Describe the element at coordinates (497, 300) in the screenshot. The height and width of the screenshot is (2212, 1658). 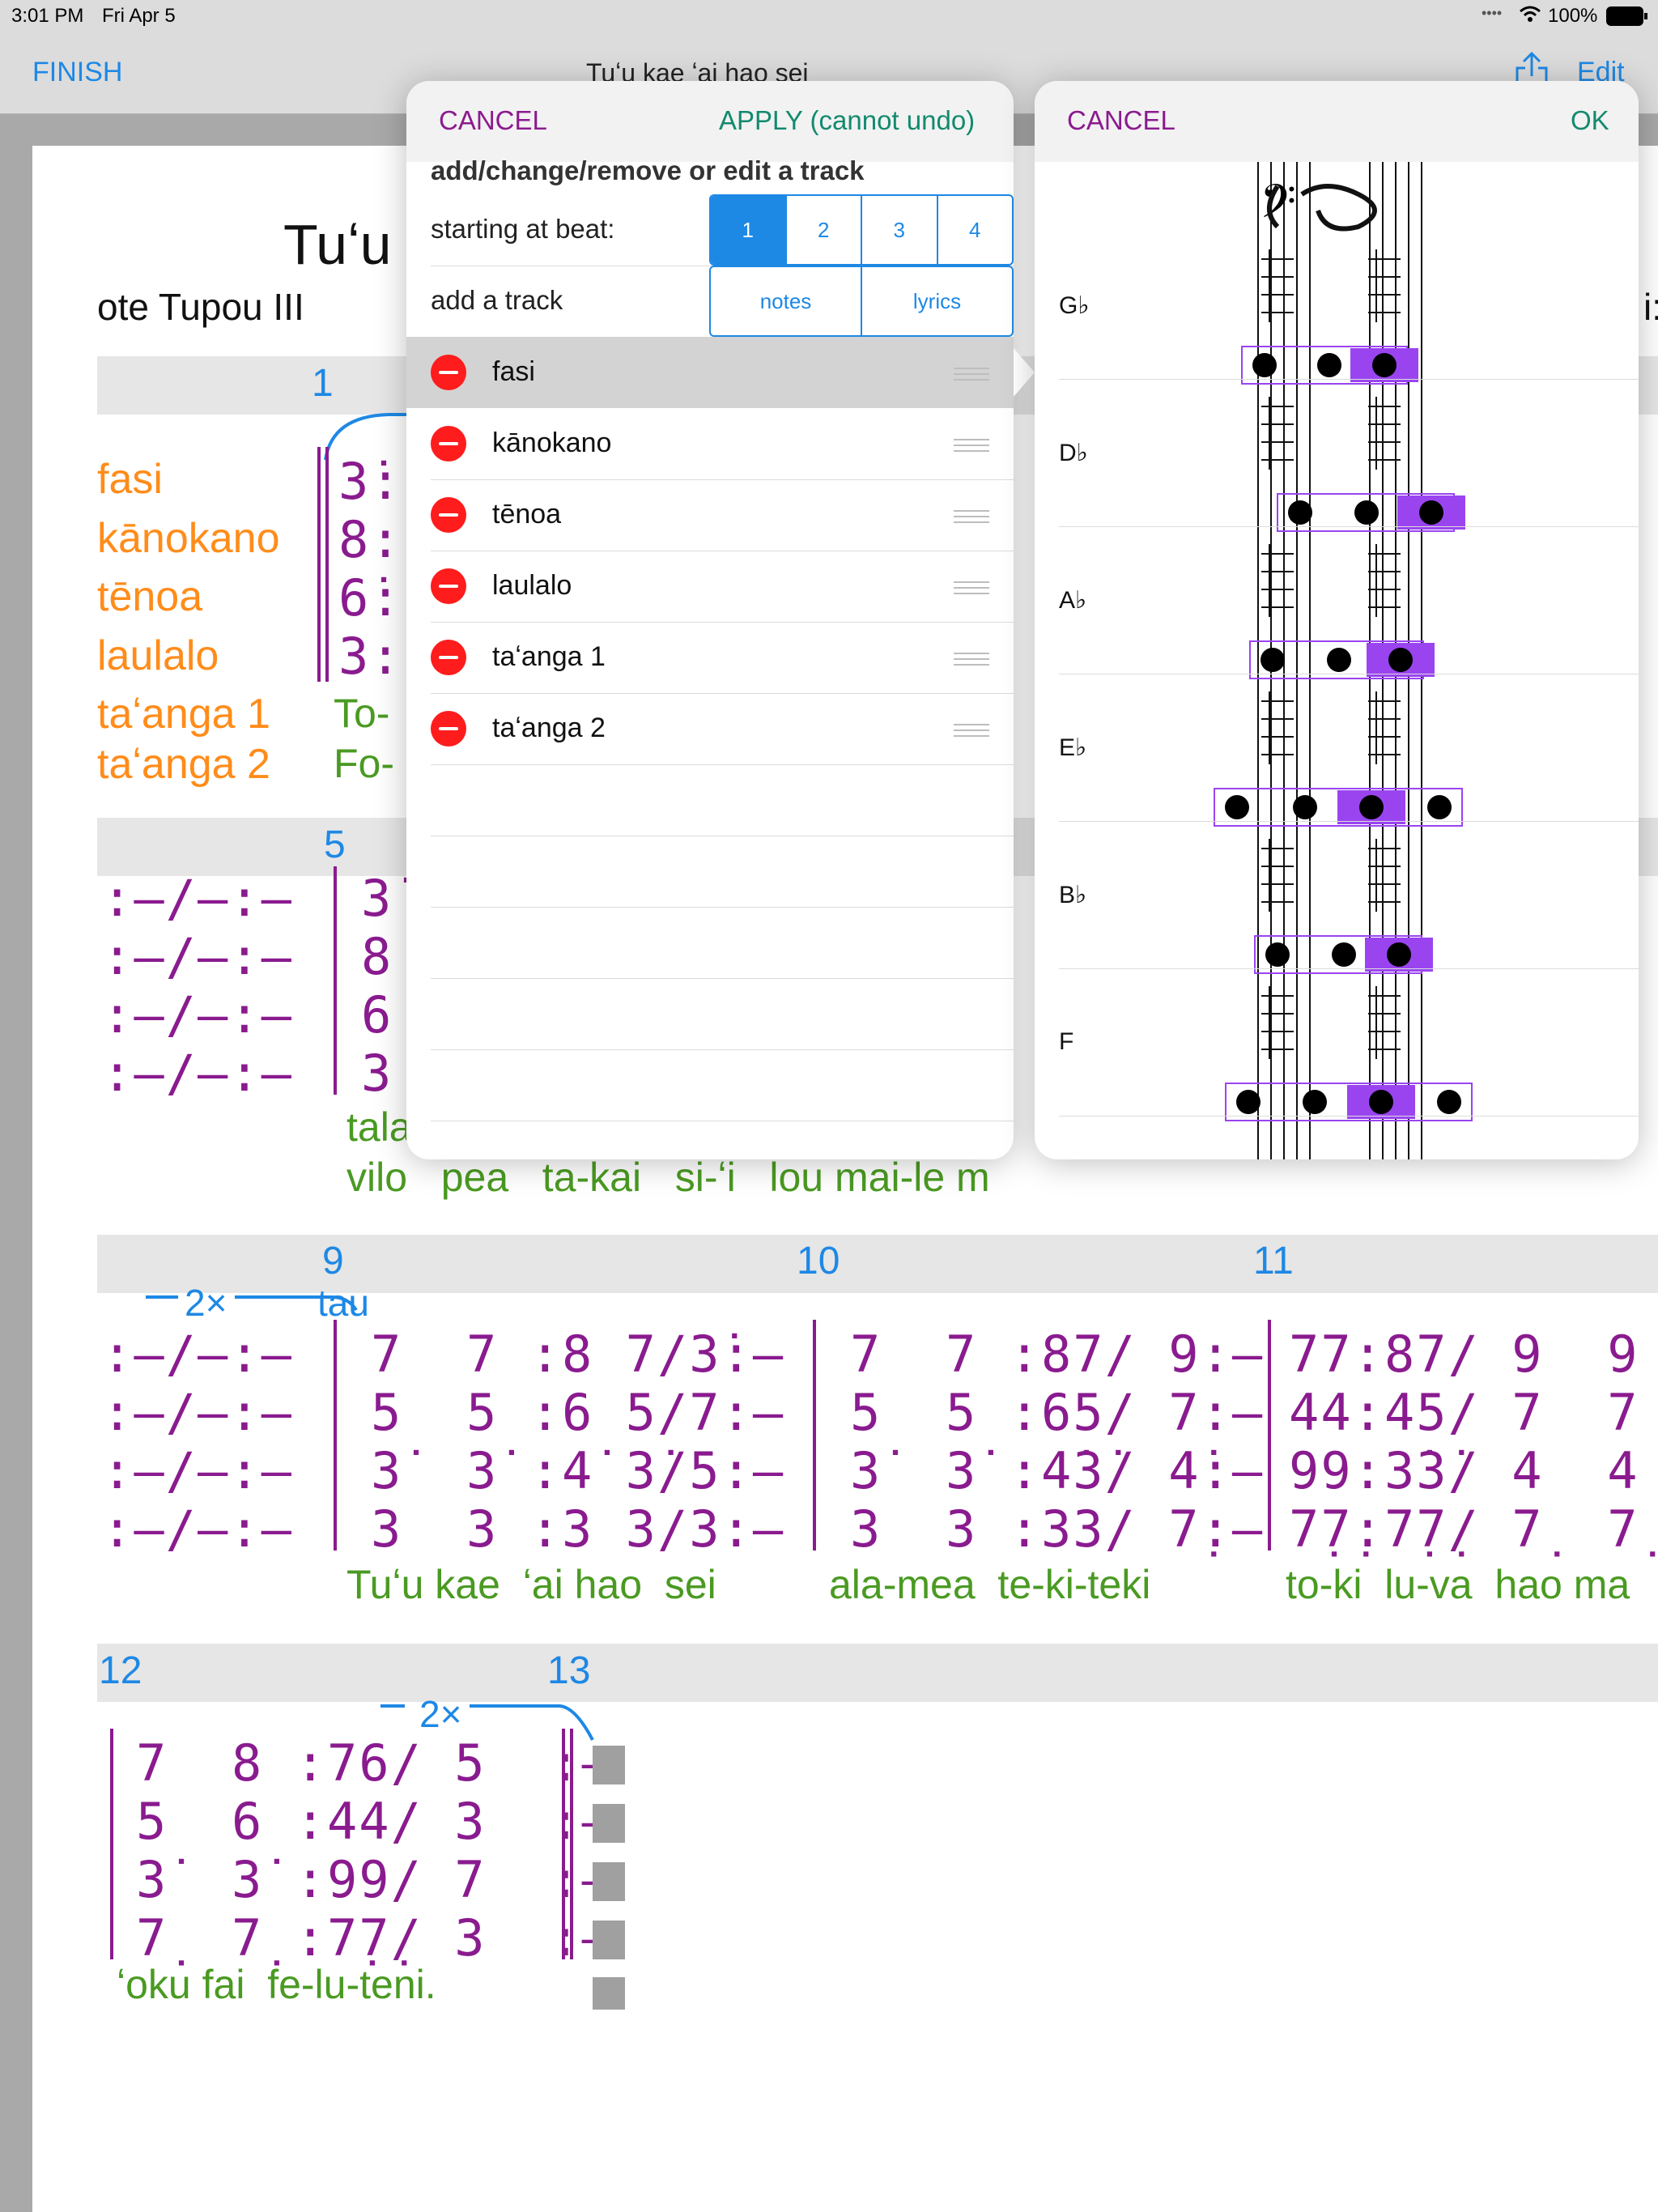
I see `add-track-label: add a track` at that location.